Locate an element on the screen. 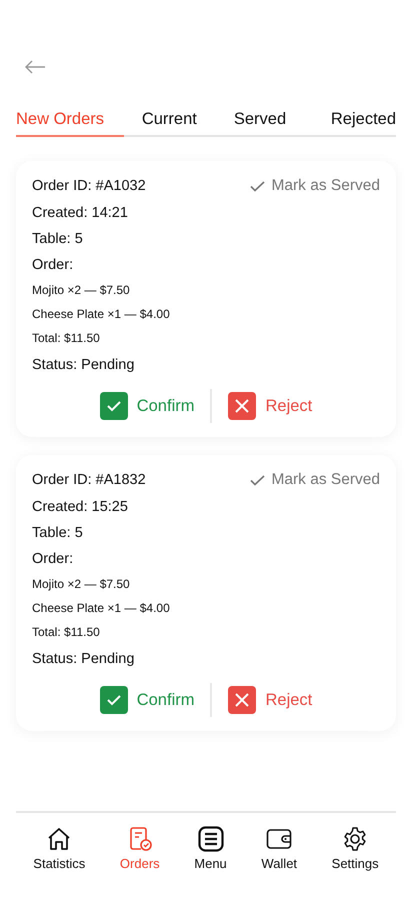  home-icon is located at coordinates (59, 839).